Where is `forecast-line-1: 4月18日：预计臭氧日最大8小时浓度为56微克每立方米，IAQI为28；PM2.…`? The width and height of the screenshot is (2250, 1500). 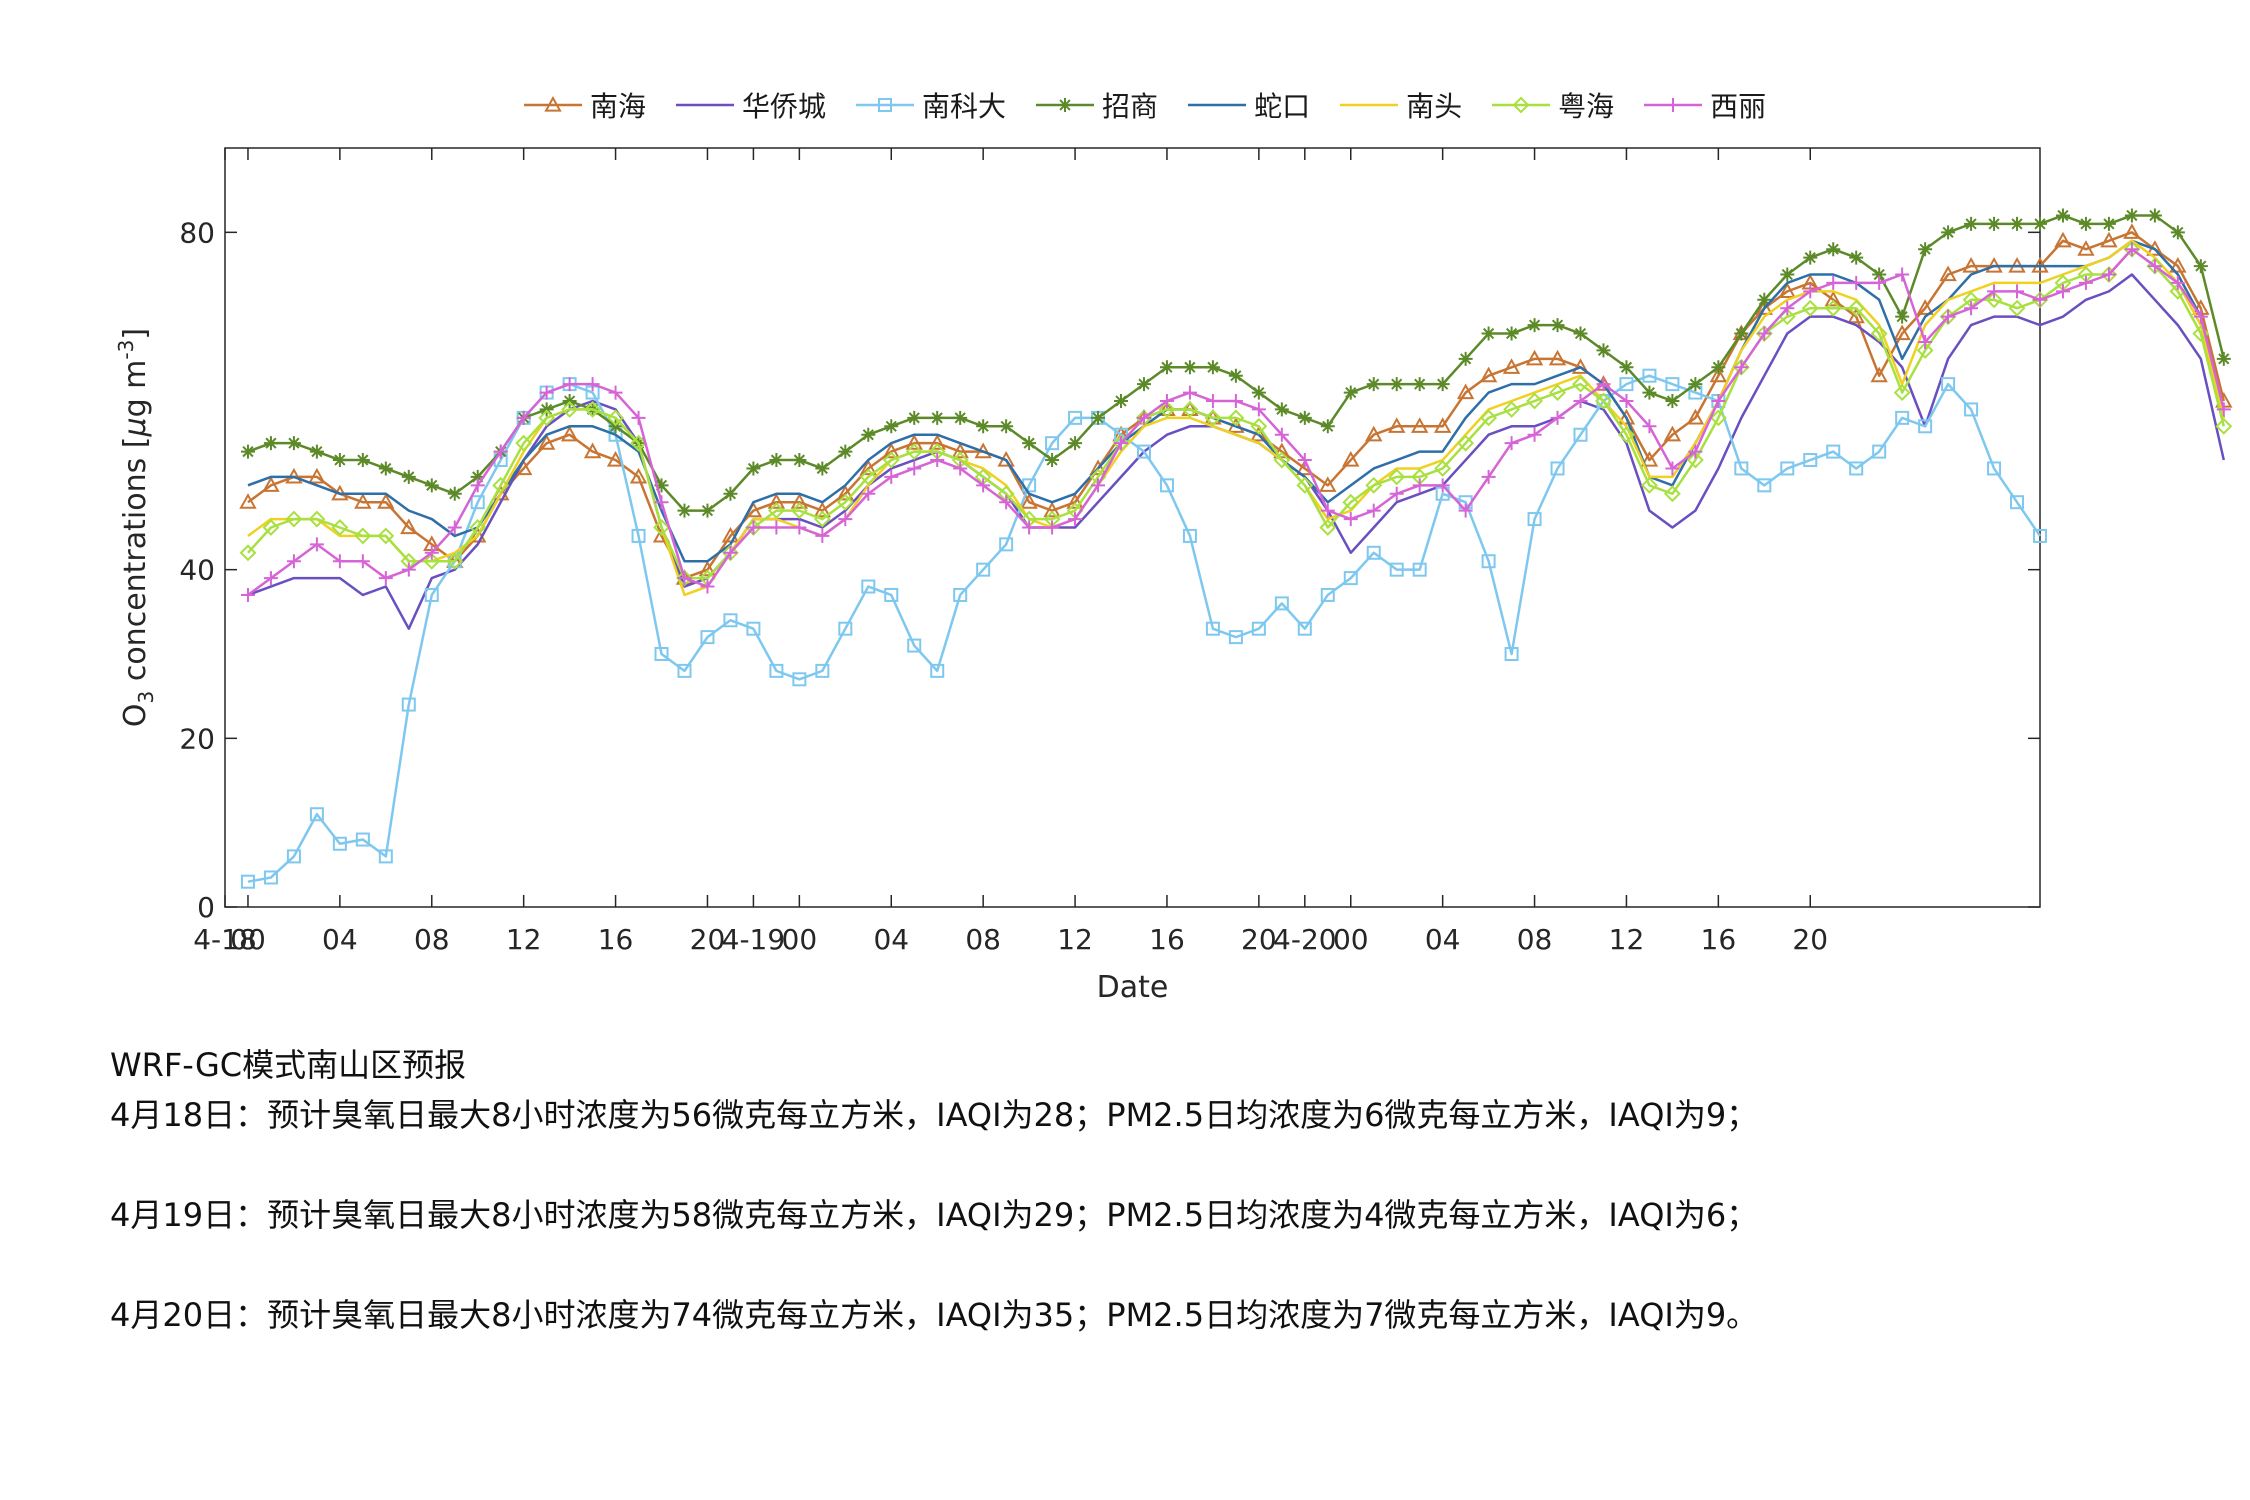 forecast-line-1: 4月18日：预计臭氧日最大8小时浓度为56微克每立方米，IAQI为28；PM2.… is located at coordinates (934, 1115).